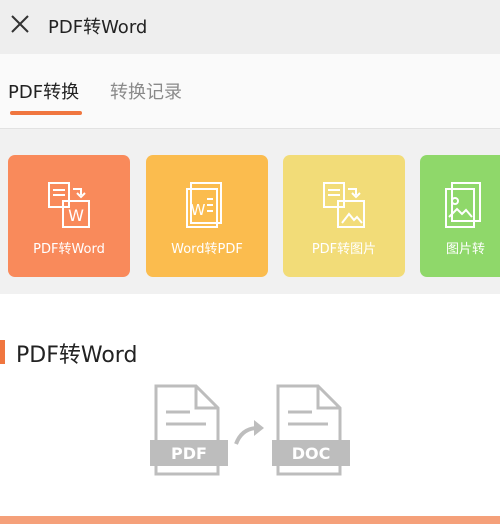 This screenshot has height=524, width=500. What do you see at coordinates (463, 205) in the screenshot?
I see `image-to-pdf-icon` at bounding box center [463, 205].